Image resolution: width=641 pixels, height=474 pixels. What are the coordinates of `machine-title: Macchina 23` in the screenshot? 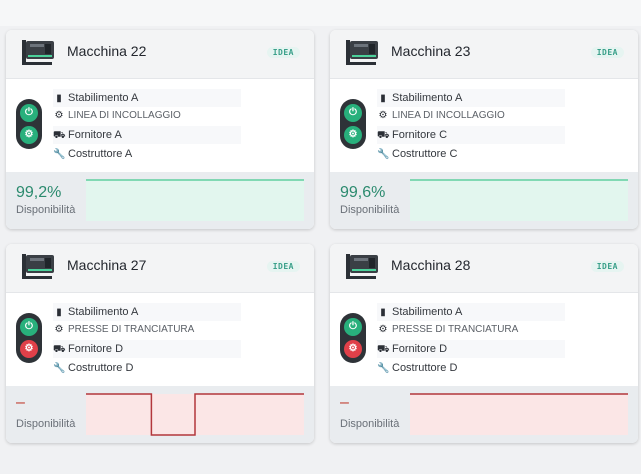 It's located at (431, 51).